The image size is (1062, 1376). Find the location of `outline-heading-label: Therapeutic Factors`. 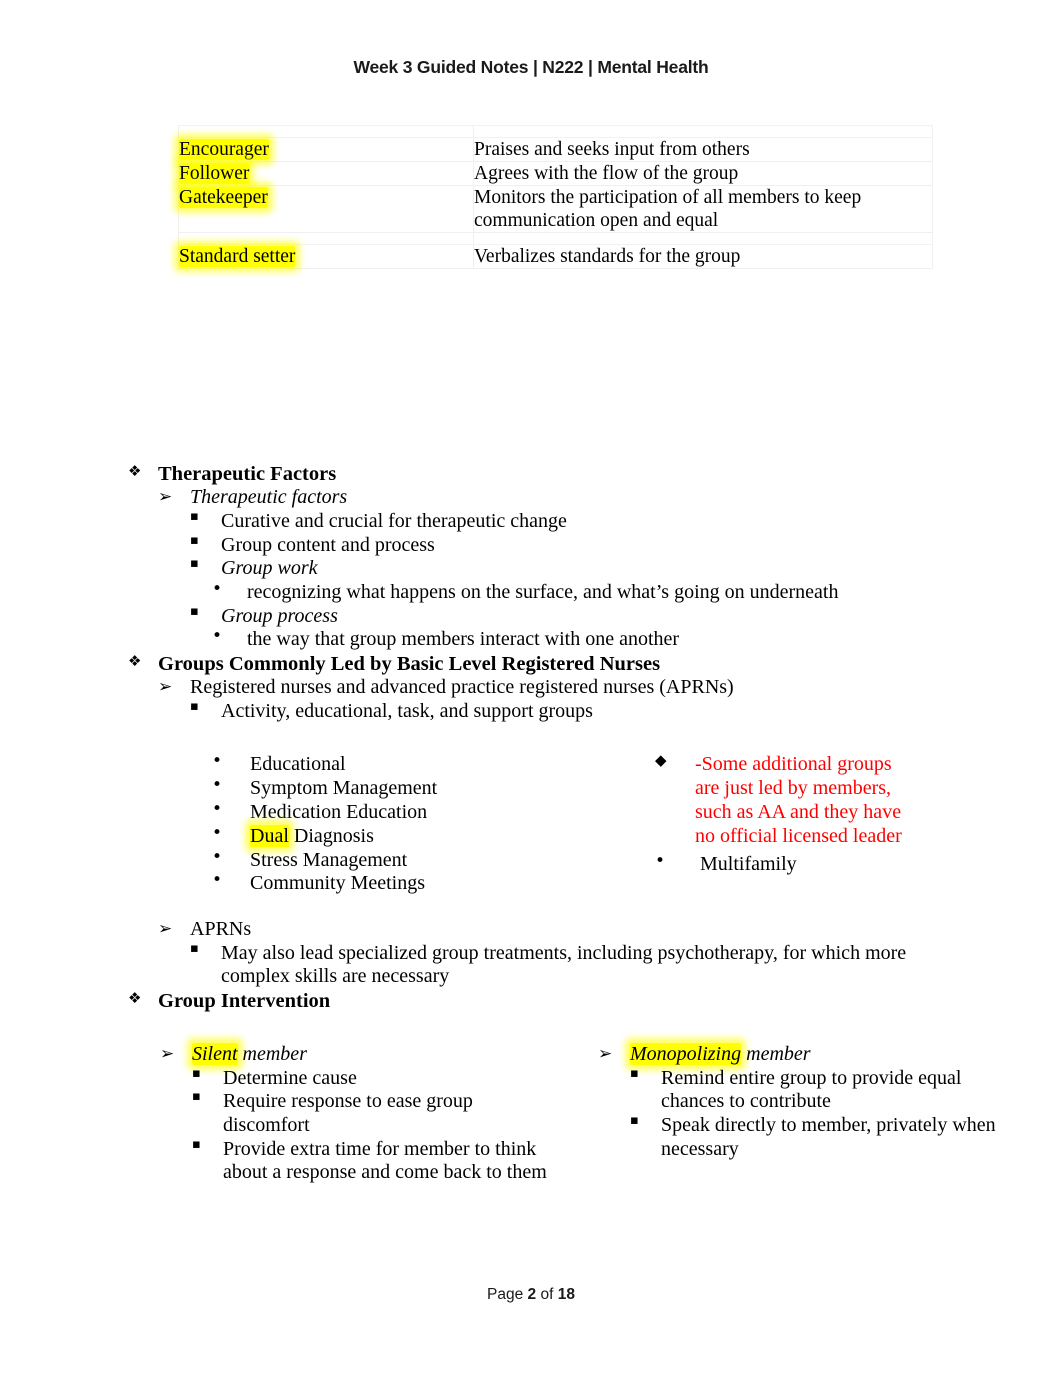

outline-heading-label: Therapeutic Factors is located at coordinates (247, 474).